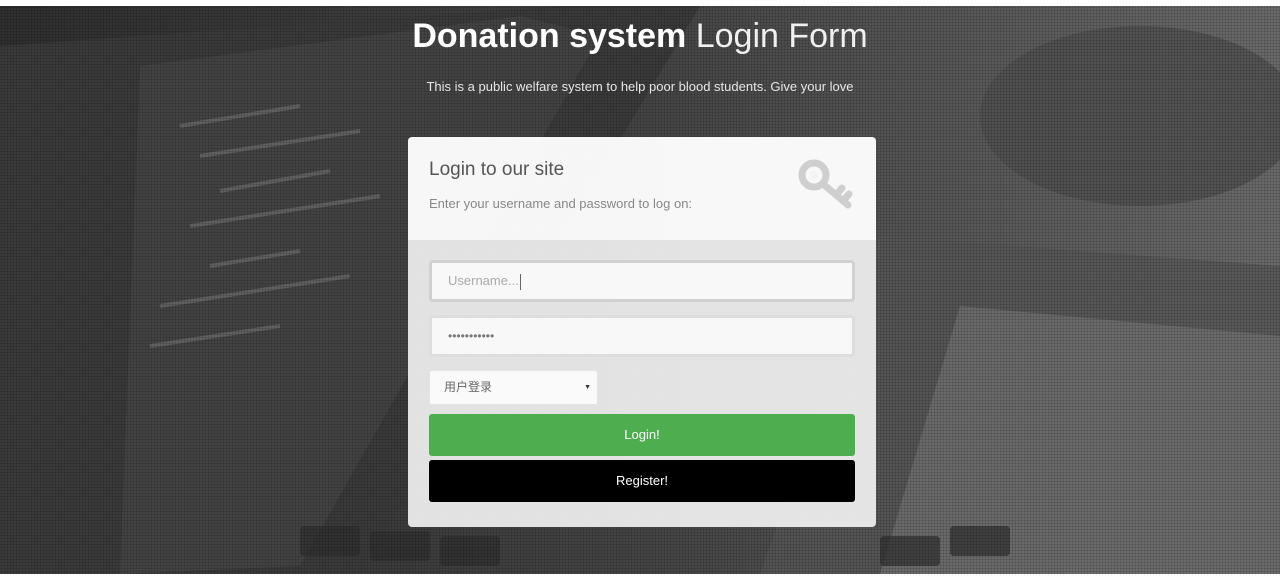 This screenshot has width=1280, height=579. I want to click on register-button: Register!, so click(642, 481).